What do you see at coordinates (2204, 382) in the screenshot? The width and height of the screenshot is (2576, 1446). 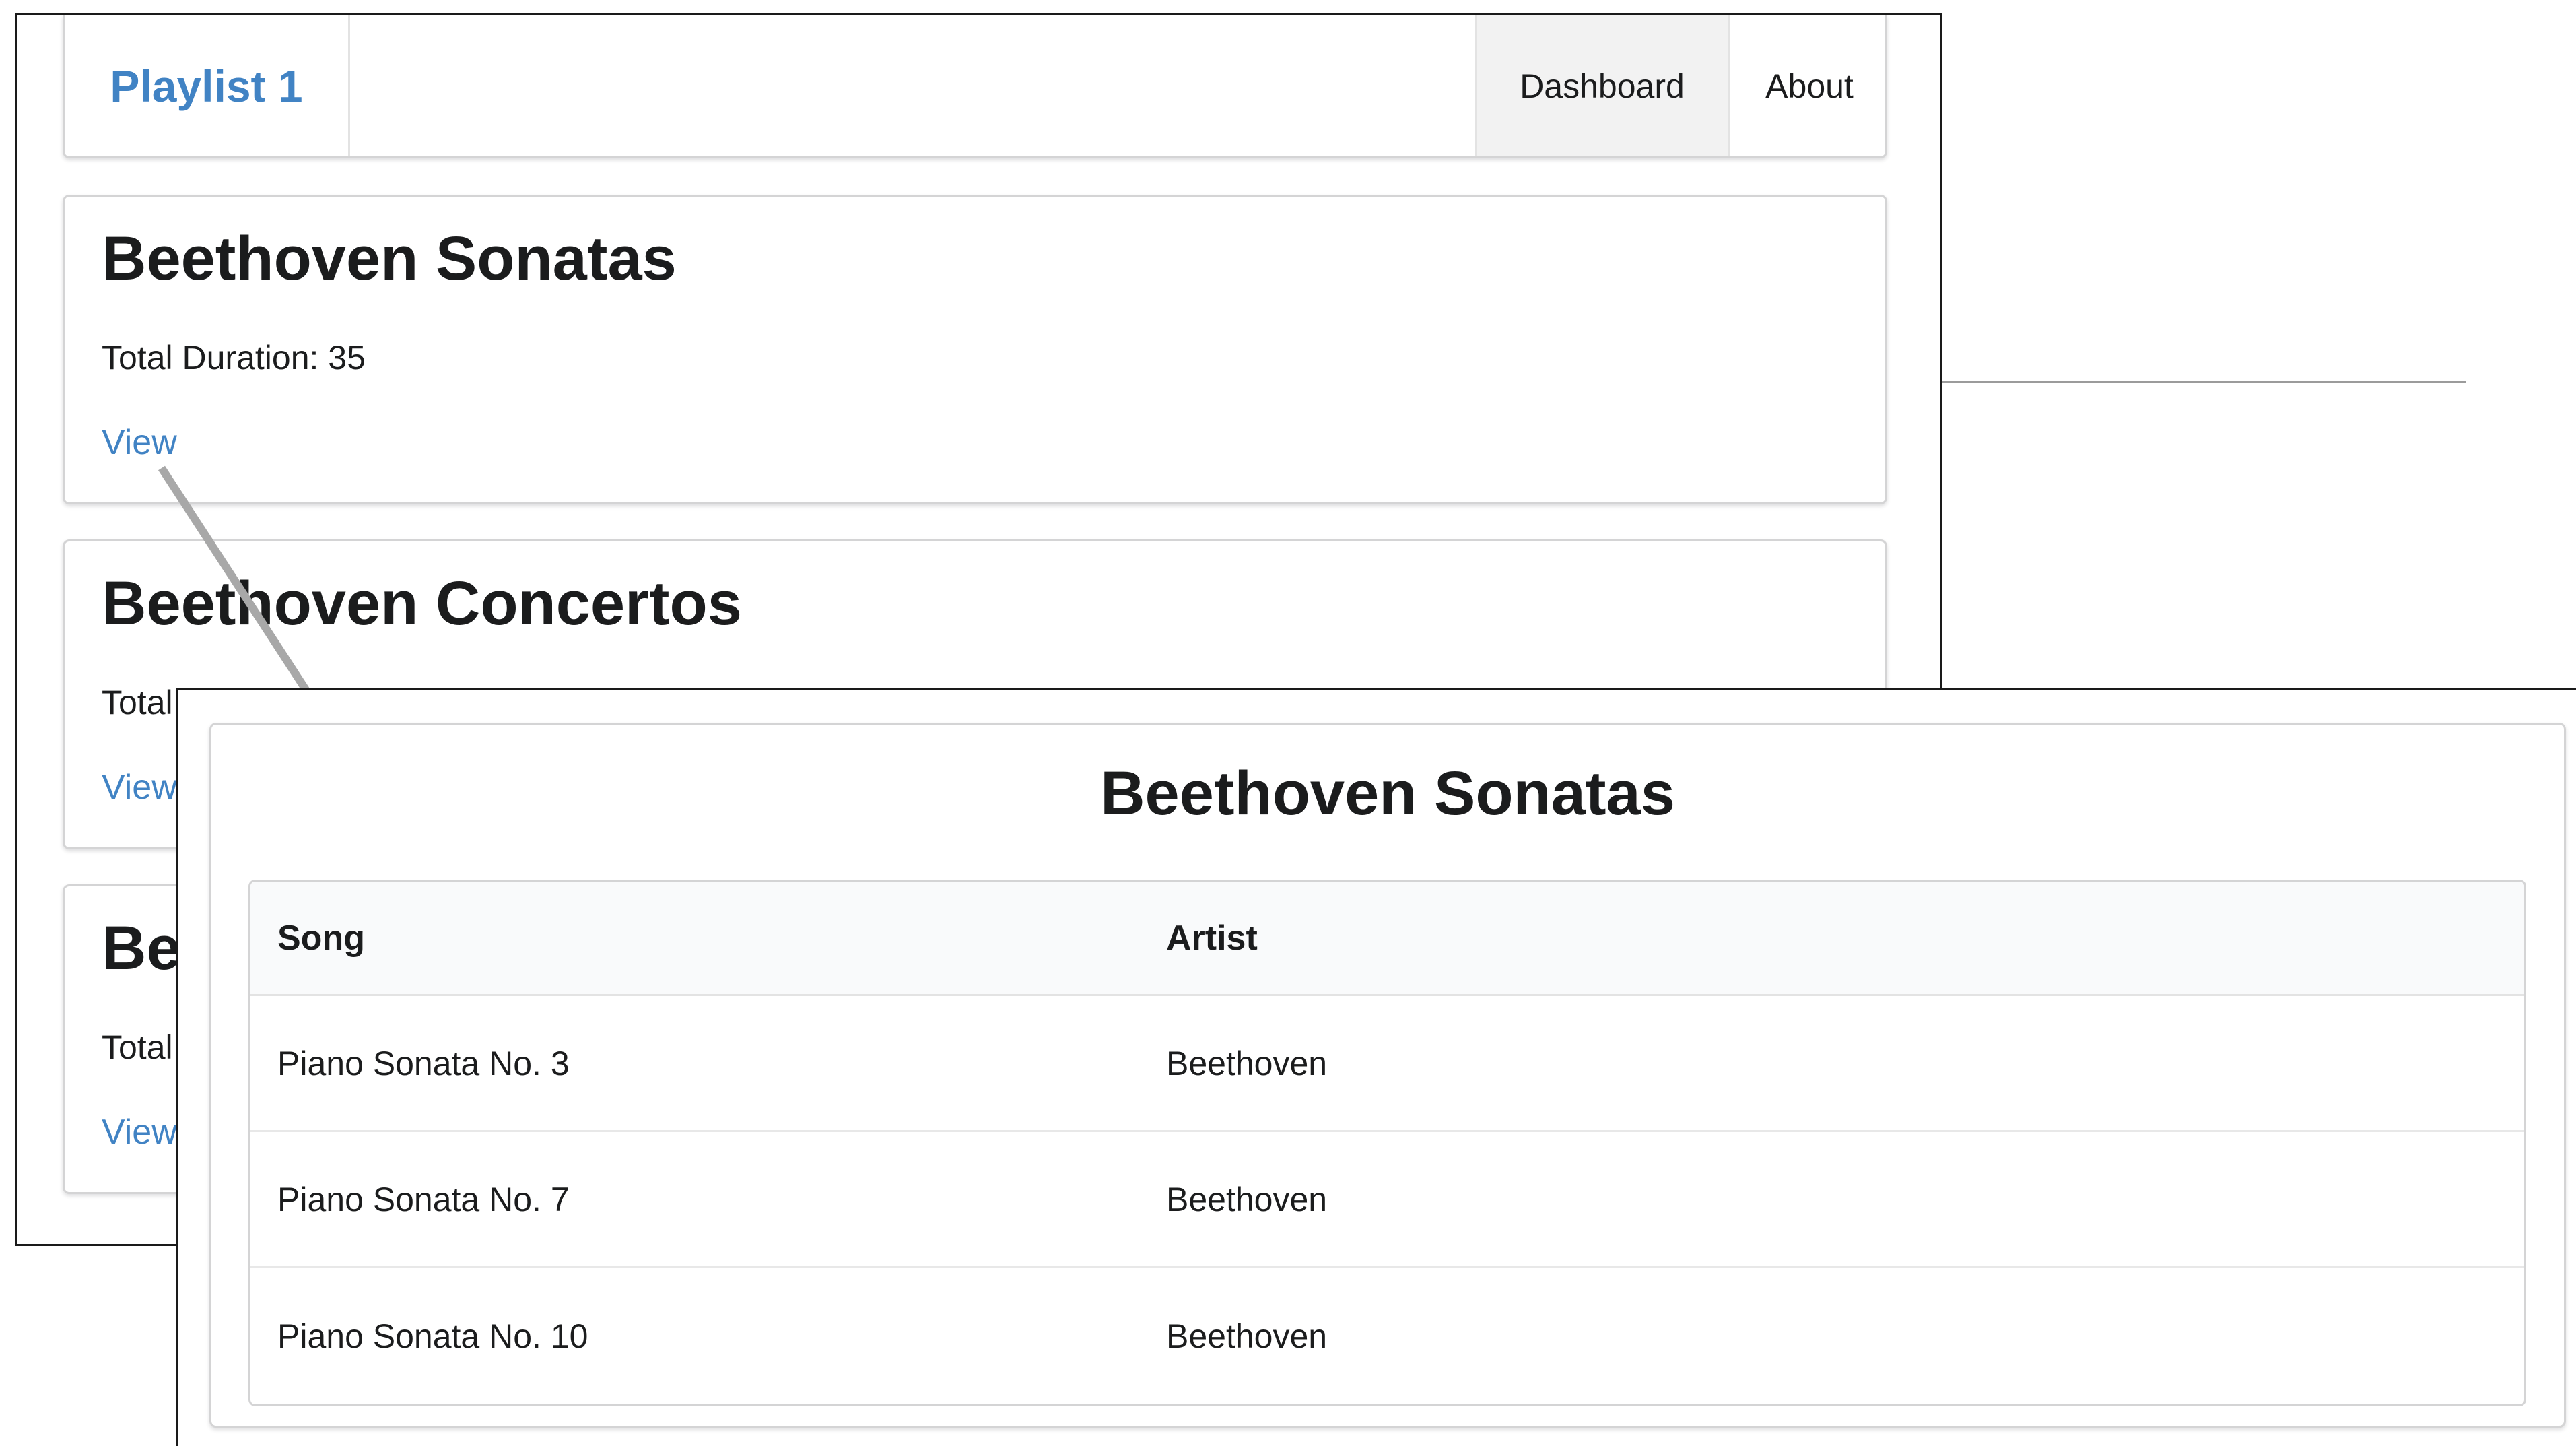 I see `divider-line` at bounding box center [2204, 382].